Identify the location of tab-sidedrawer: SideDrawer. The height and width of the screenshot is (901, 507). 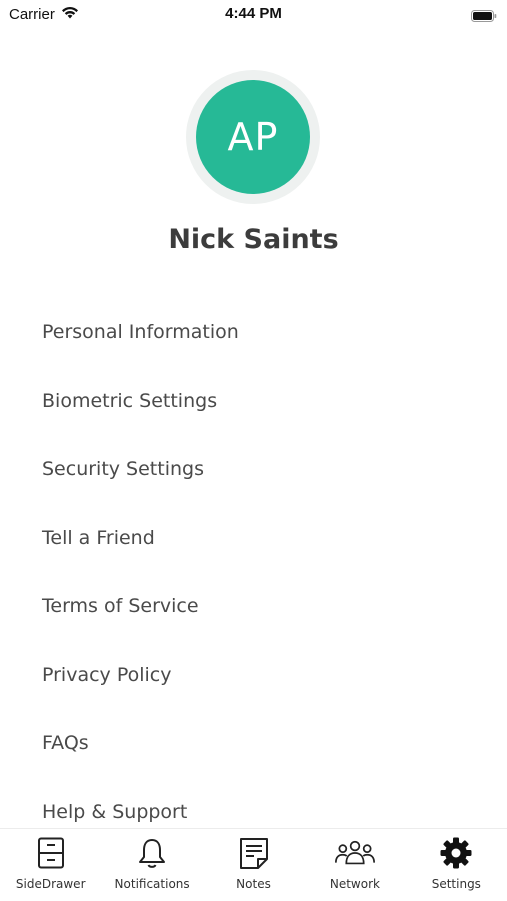
(50, 865).